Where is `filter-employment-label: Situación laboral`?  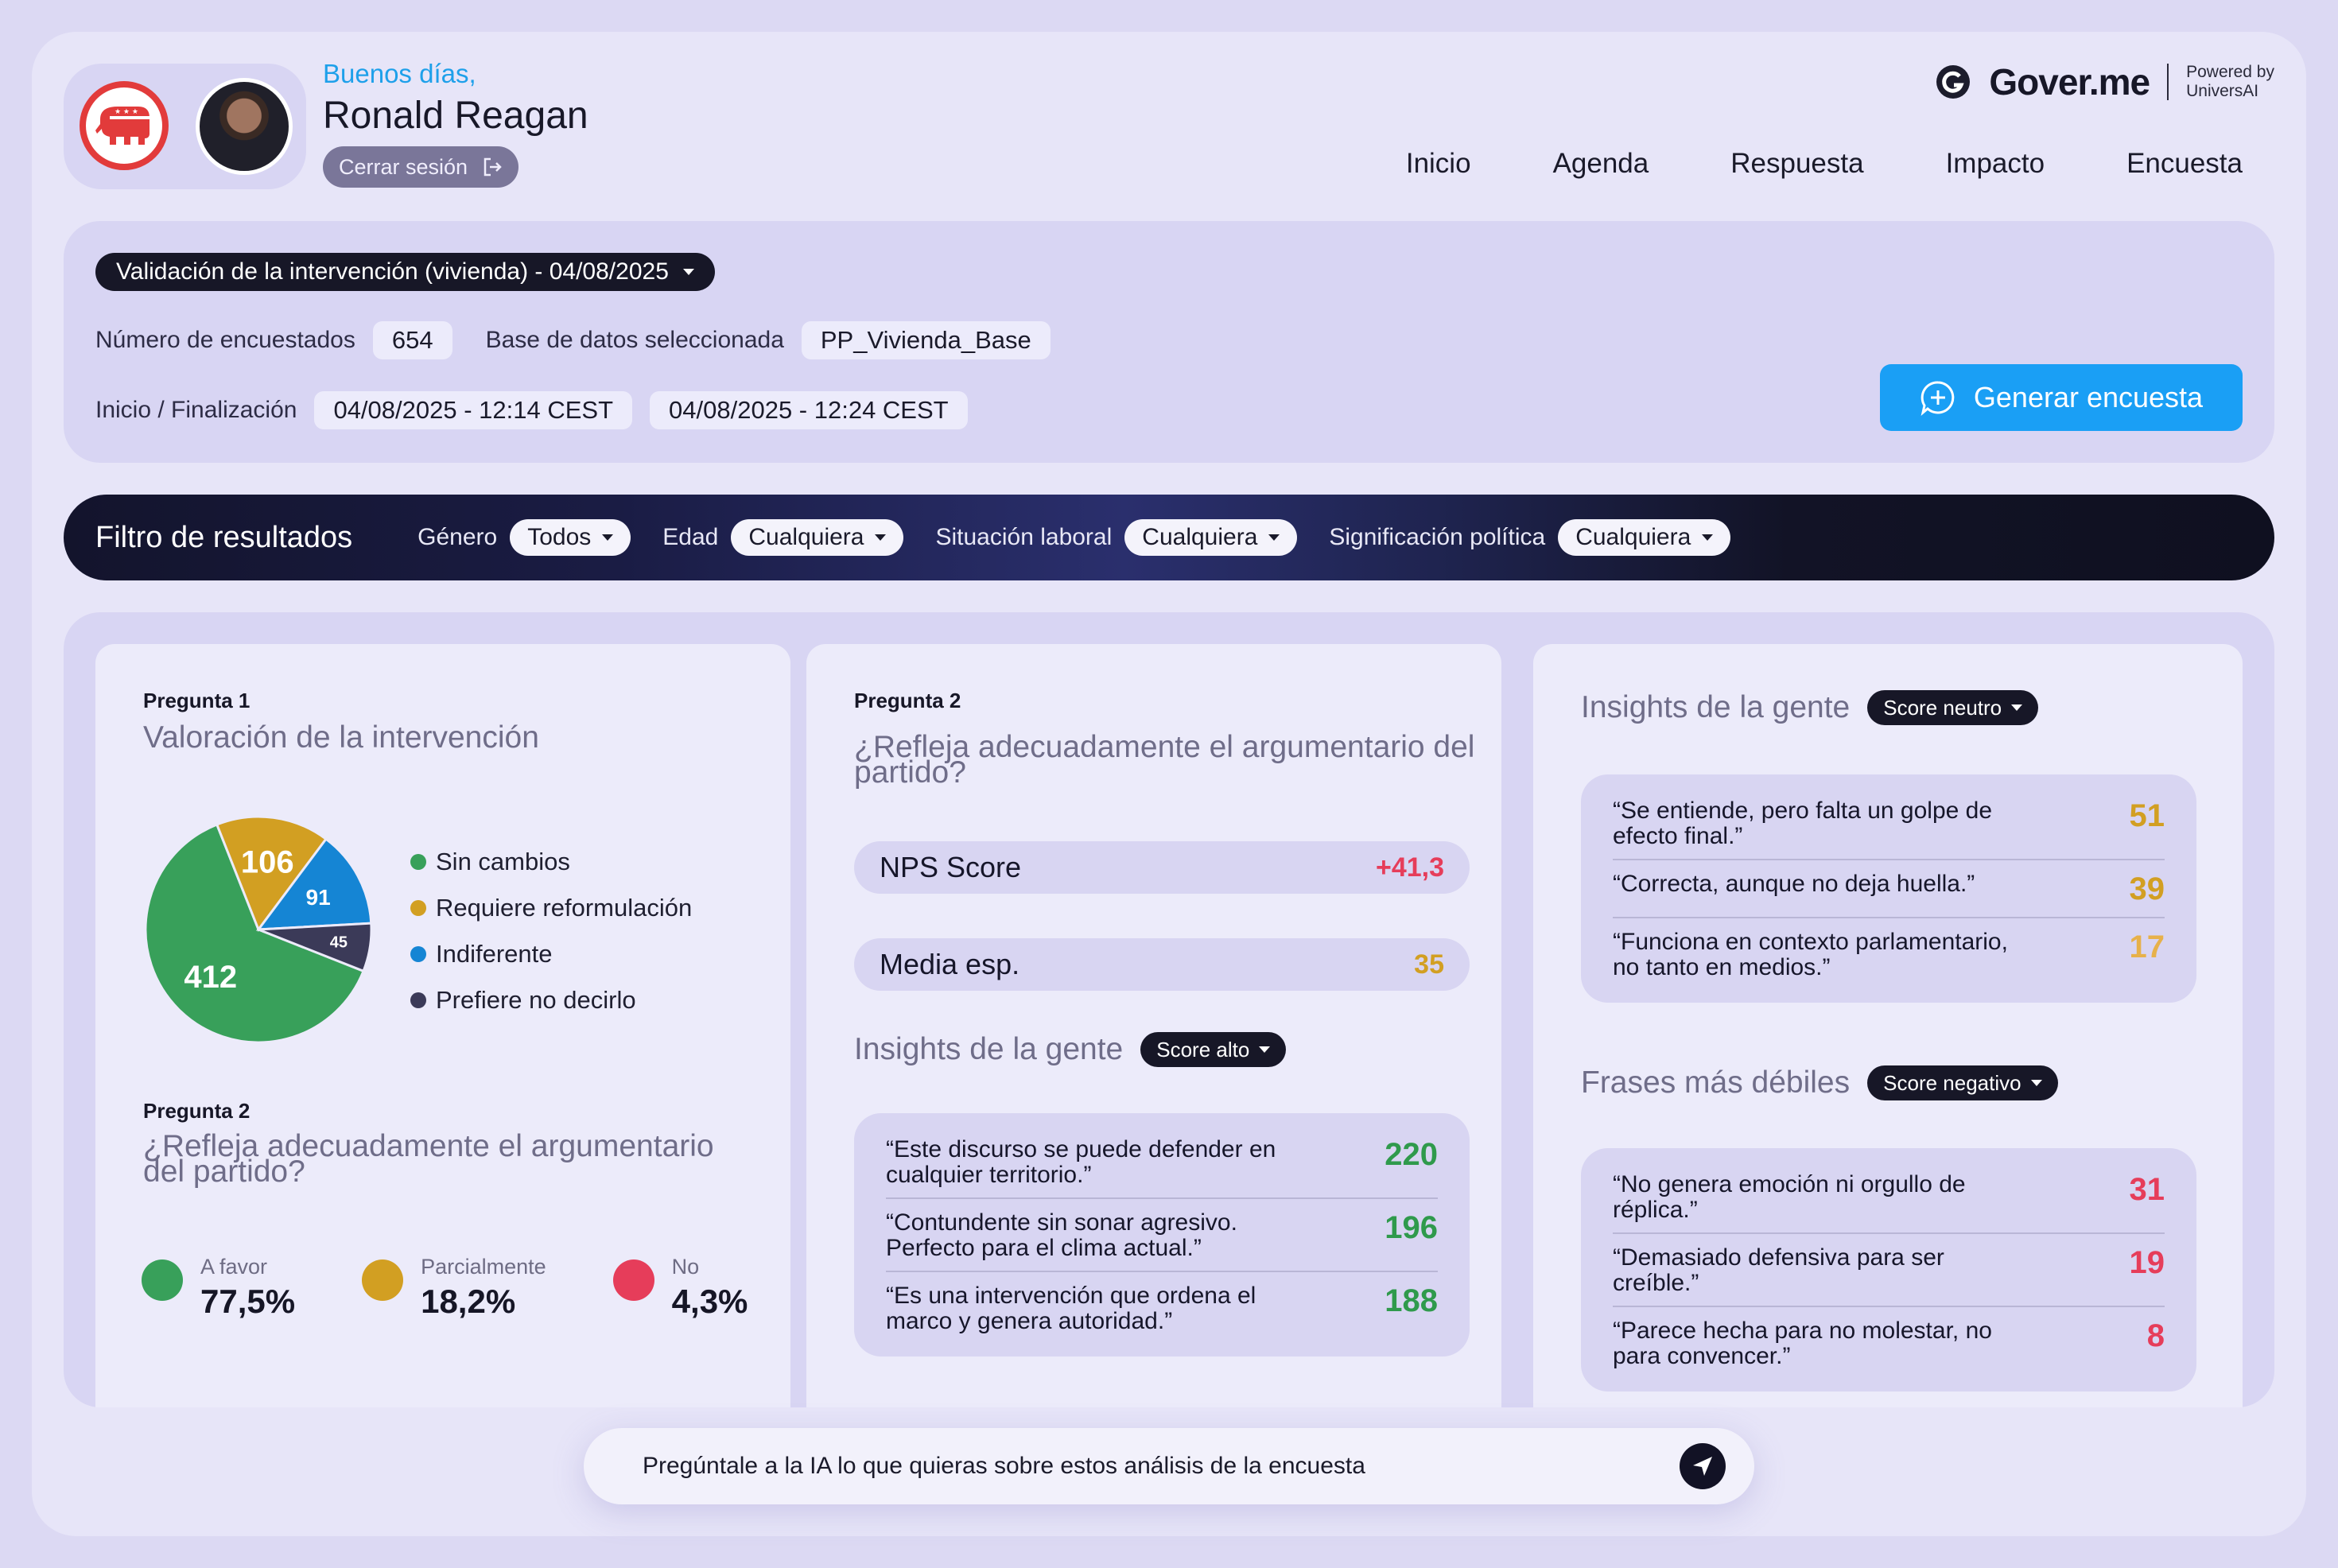 filter-employment-label: Situación laboral is located at coordinates (1024, 537).